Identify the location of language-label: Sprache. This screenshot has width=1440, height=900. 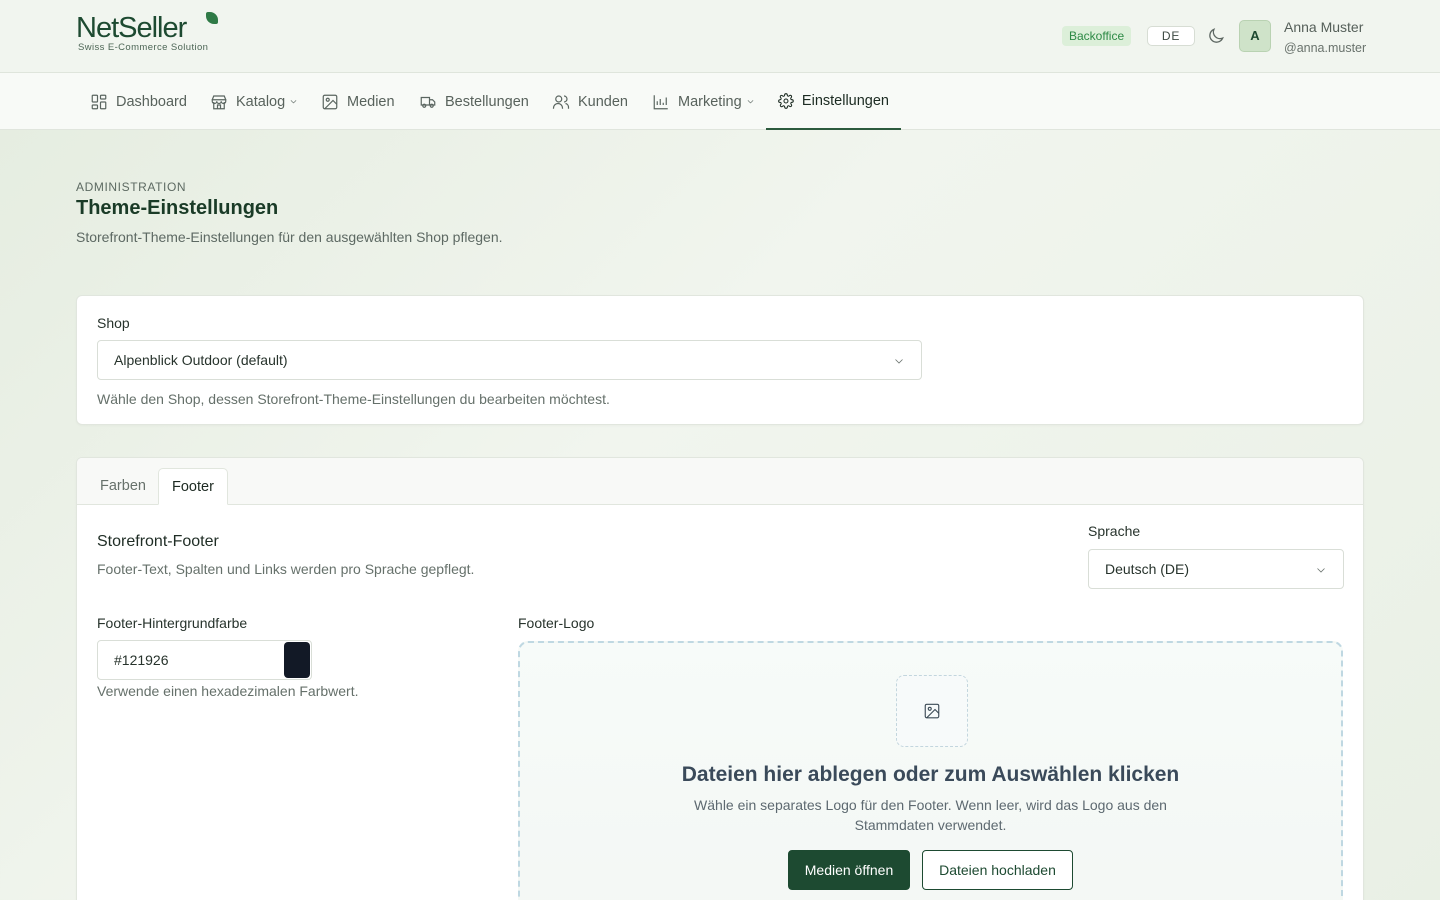
(1114, 531).